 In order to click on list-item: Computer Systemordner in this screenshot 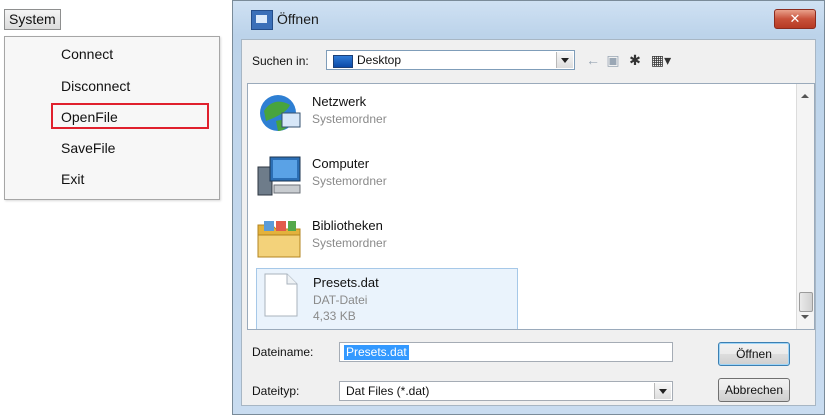, I will do `click(387, 178)`.